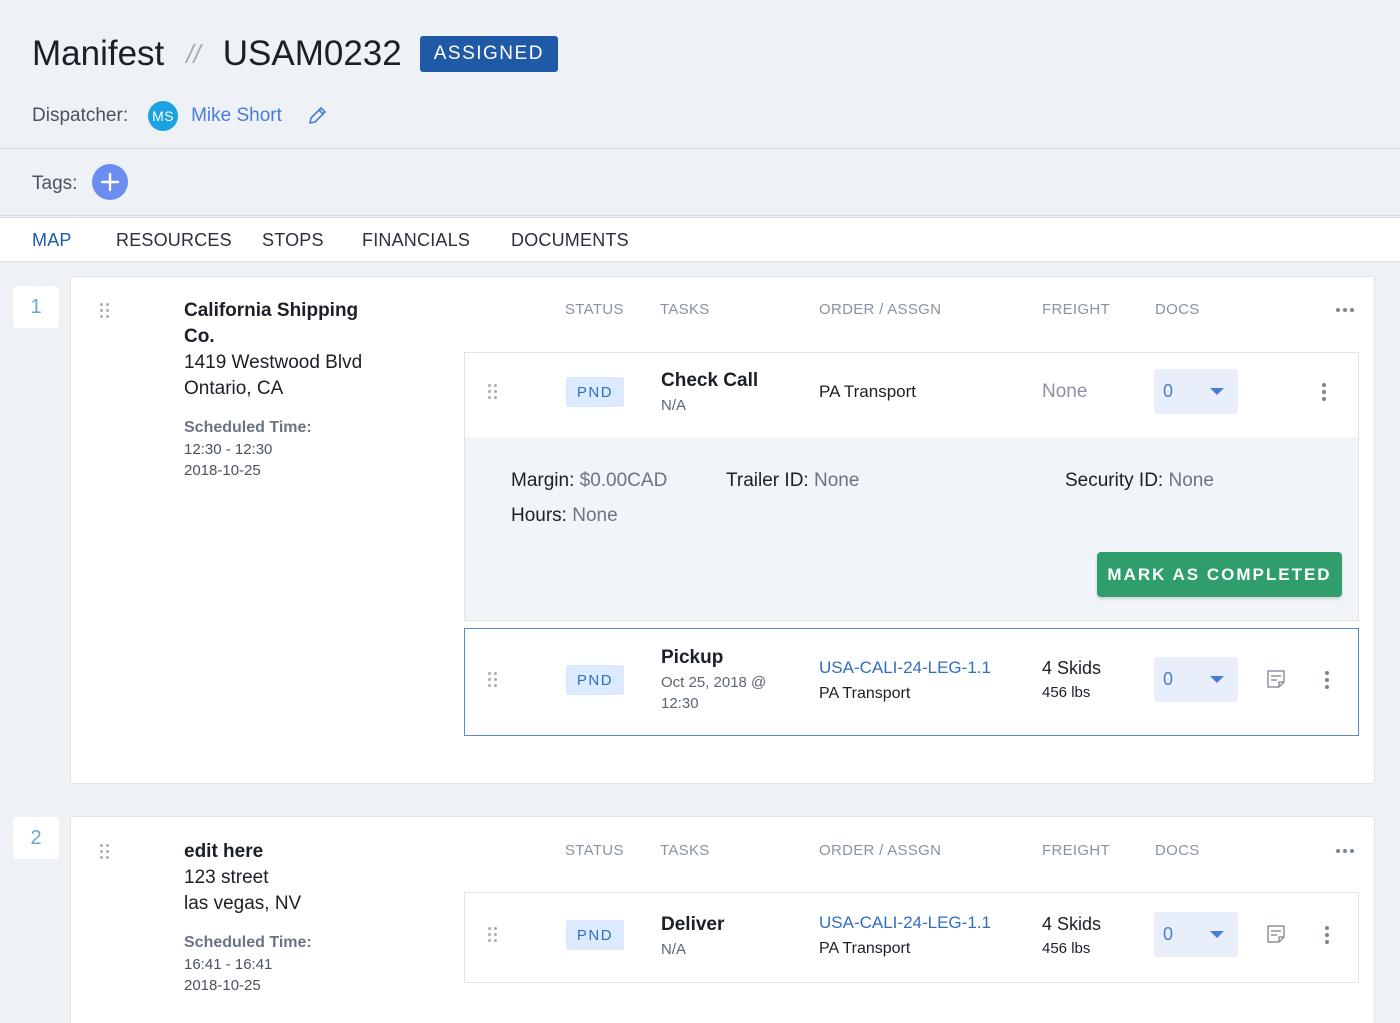 The width and height of the screenshot is (1400, 1023). Describe the element at coordinates (174, 240) in the screenshot. I see `tab-resources: RESOURCES` at that location.